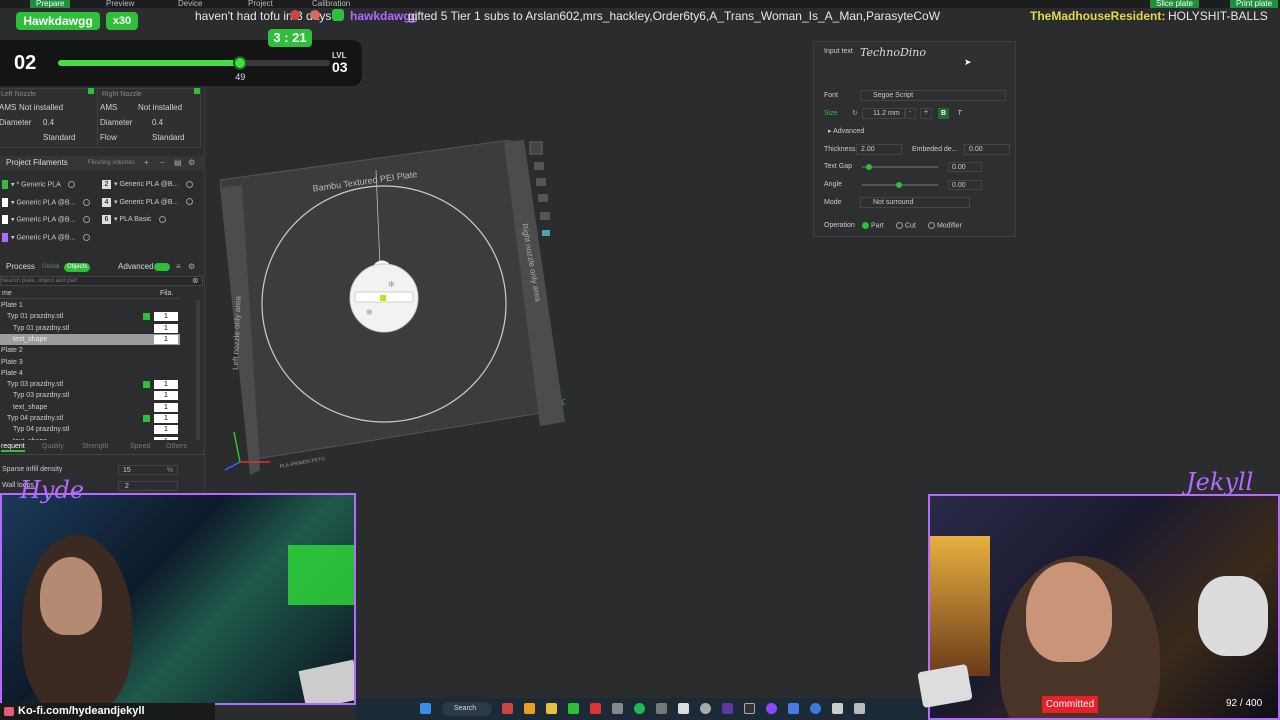 The height and width of the screenshot is (720, 1280). Describe the element at coordinates (195, 280) in the screenshot. I see `clear-search-icon: ⊗` at that location.